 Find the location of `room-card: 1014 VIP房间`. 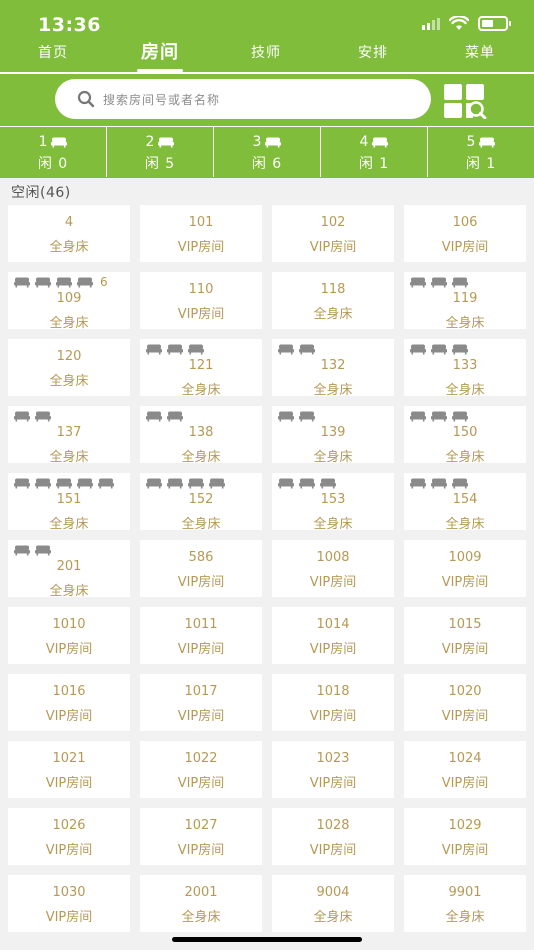

room-card: 1014 VIP房间 is located at coordinates (333, 635).